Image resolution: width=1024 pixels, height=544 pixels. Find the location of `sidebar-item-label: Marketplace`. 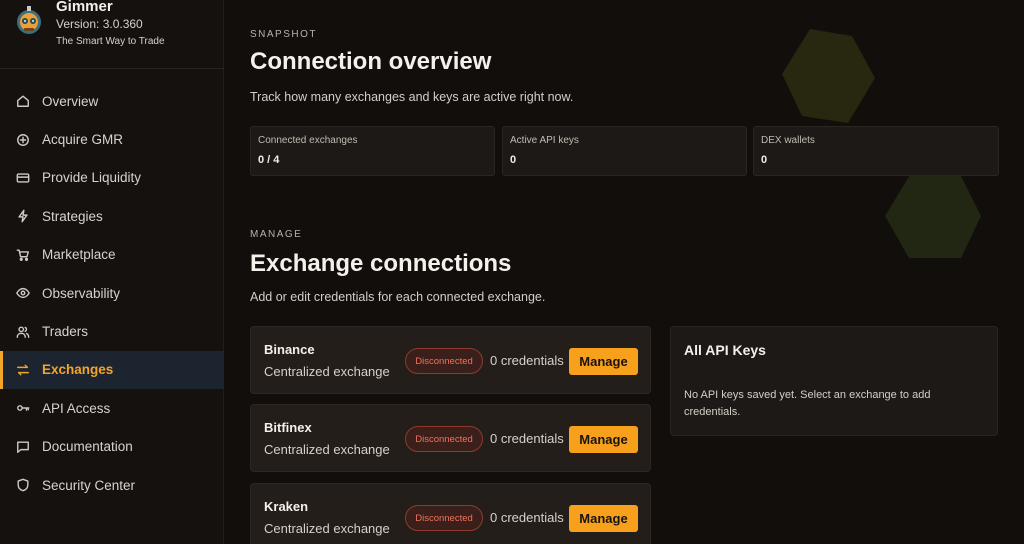

sidebar-item-label: Marketplace is located at coordinates (79, 255).